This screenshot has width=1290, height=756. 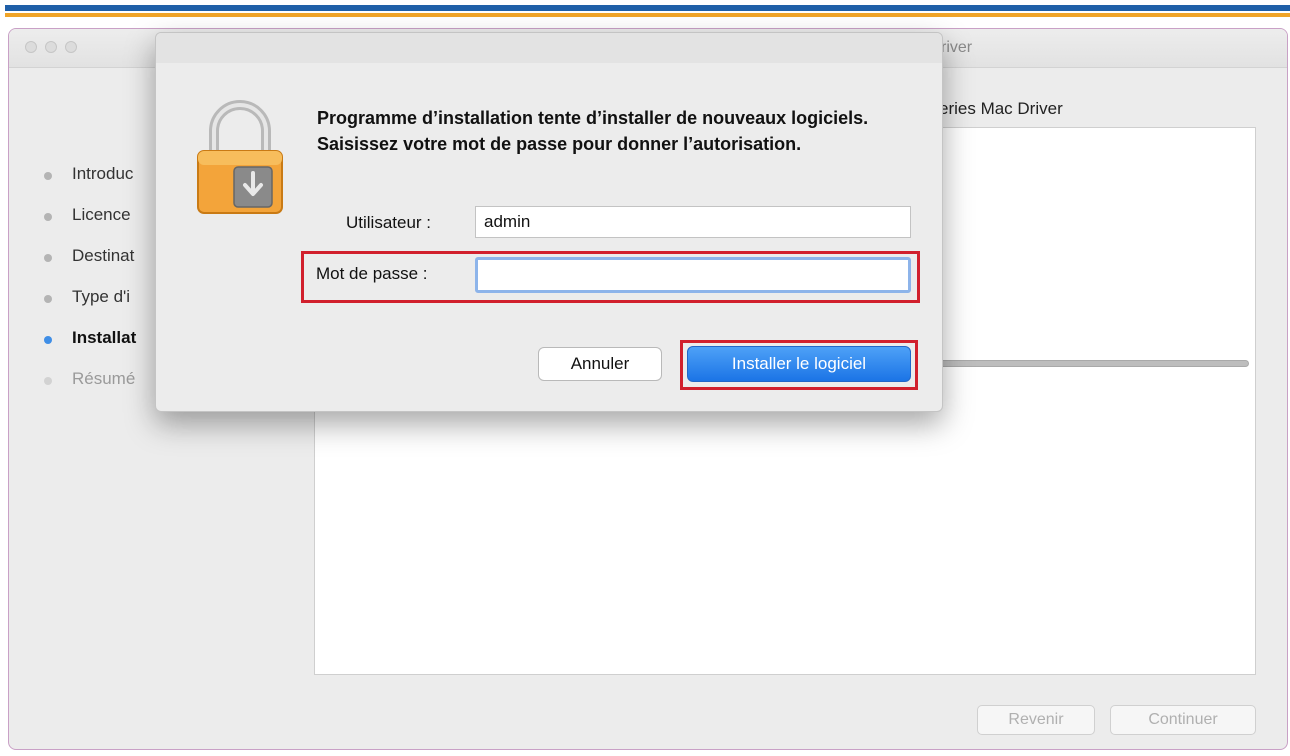 I want to click on step-label: Licence, so click(x=101, y=214).